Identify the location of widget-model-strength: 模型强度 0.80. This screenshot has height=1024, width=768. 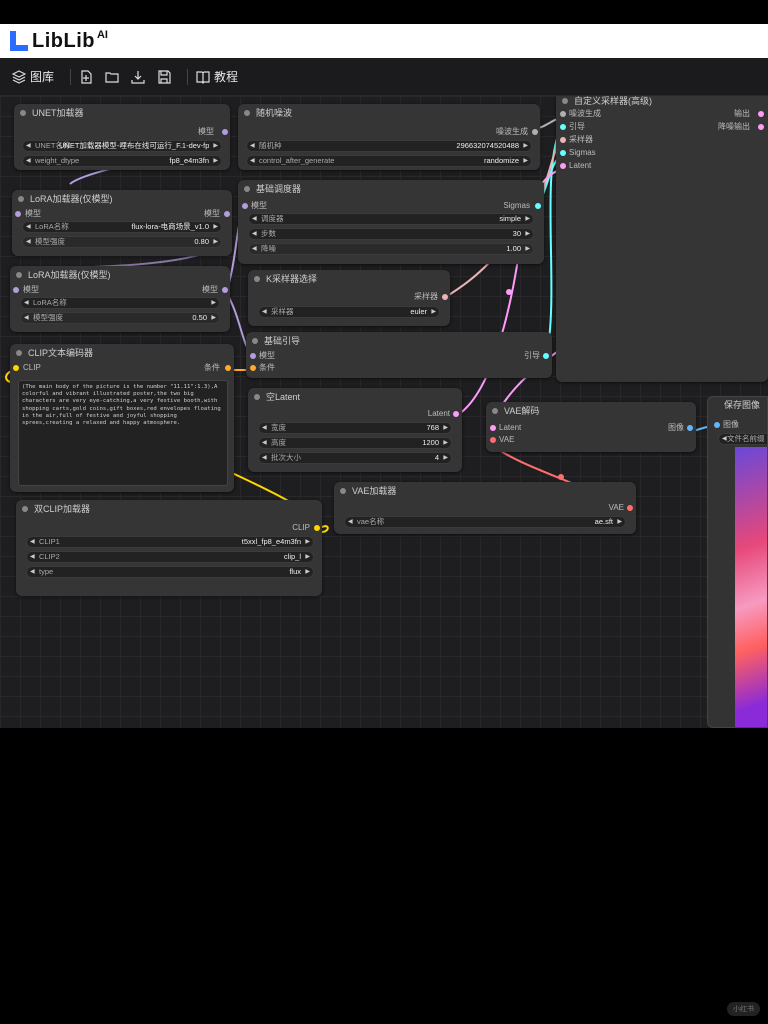
(122, 242).